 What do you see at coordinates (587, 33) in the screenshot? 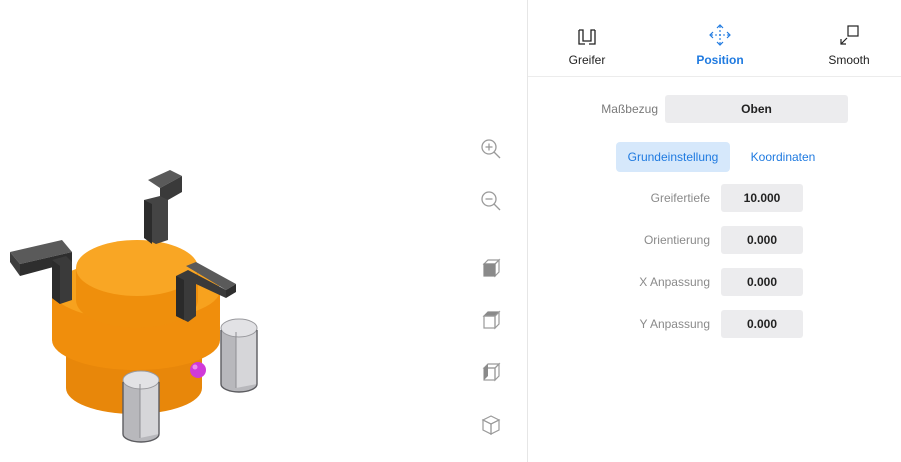
I see `gripper-icon` at bounding box center [587, 33].